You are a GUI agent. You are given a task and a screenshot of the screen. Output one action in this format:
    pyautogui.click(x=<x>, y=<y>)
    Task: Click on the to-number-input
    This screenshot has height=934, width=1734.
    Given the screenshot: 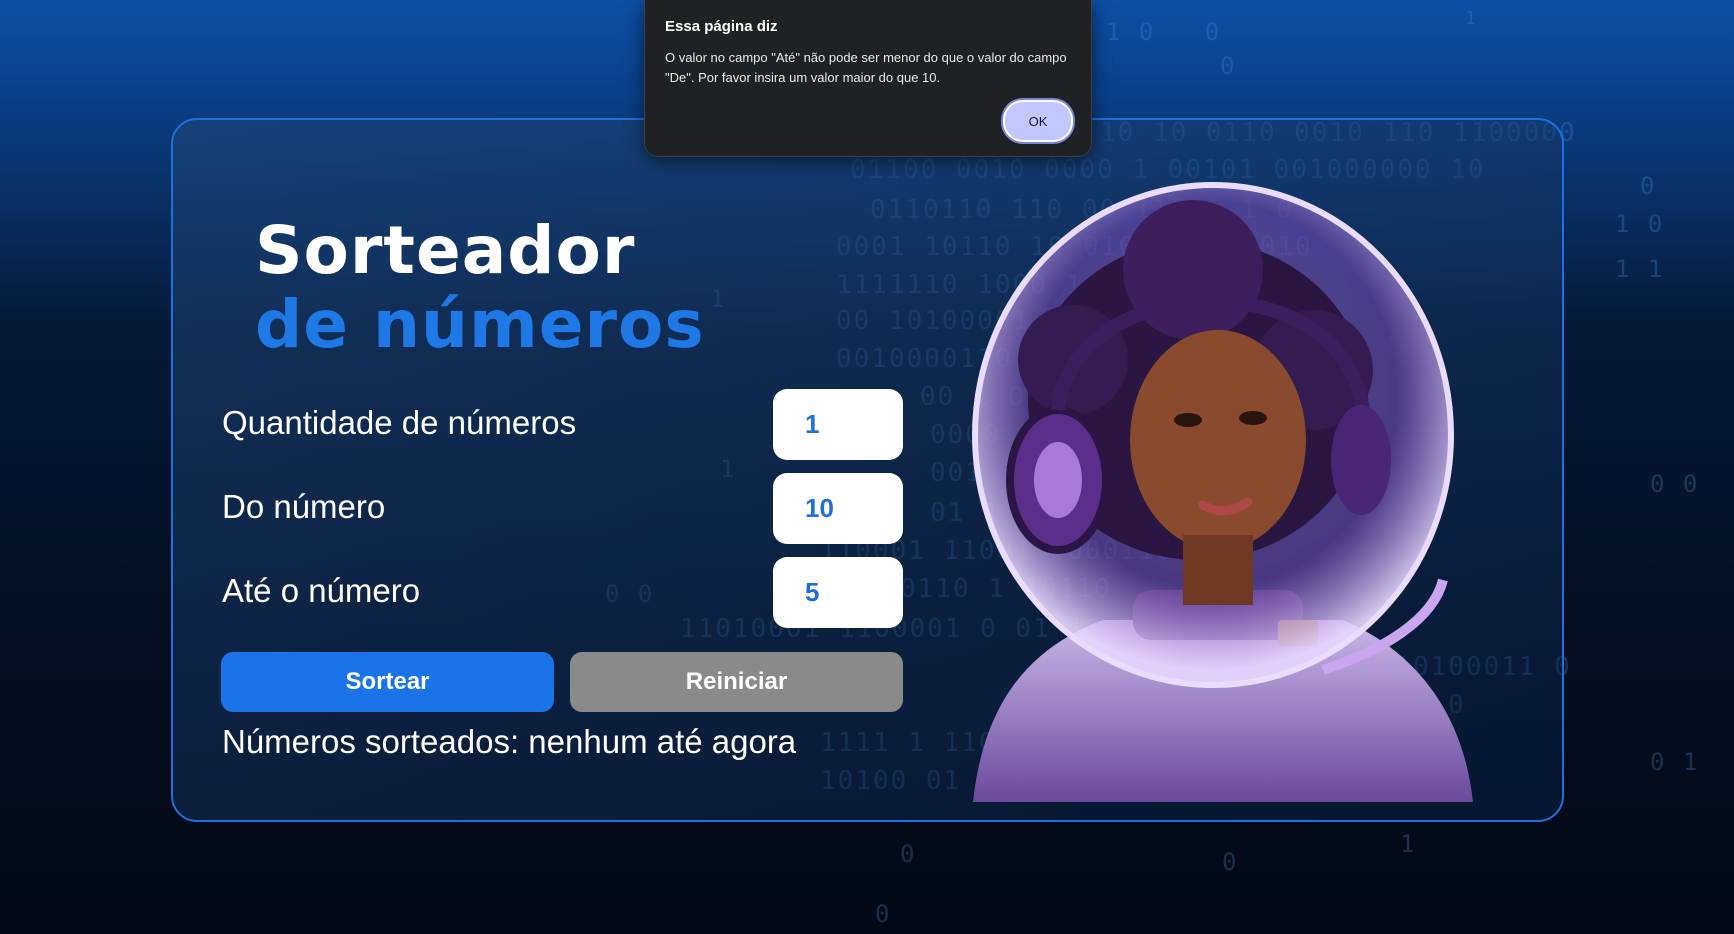 What is the action you would take?
    pyautogui.click(x=838, y=592)
    